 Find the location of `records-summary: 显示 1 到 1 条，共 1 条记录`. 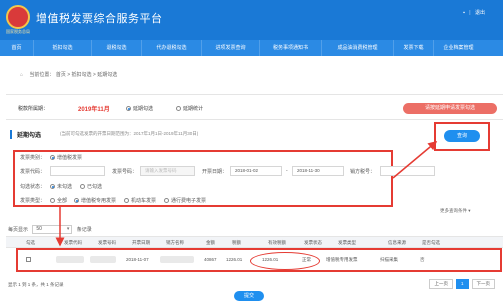

records-summary: 显示 1 到 1 条，共 1 条记录 is located at coordinates (36, 284).